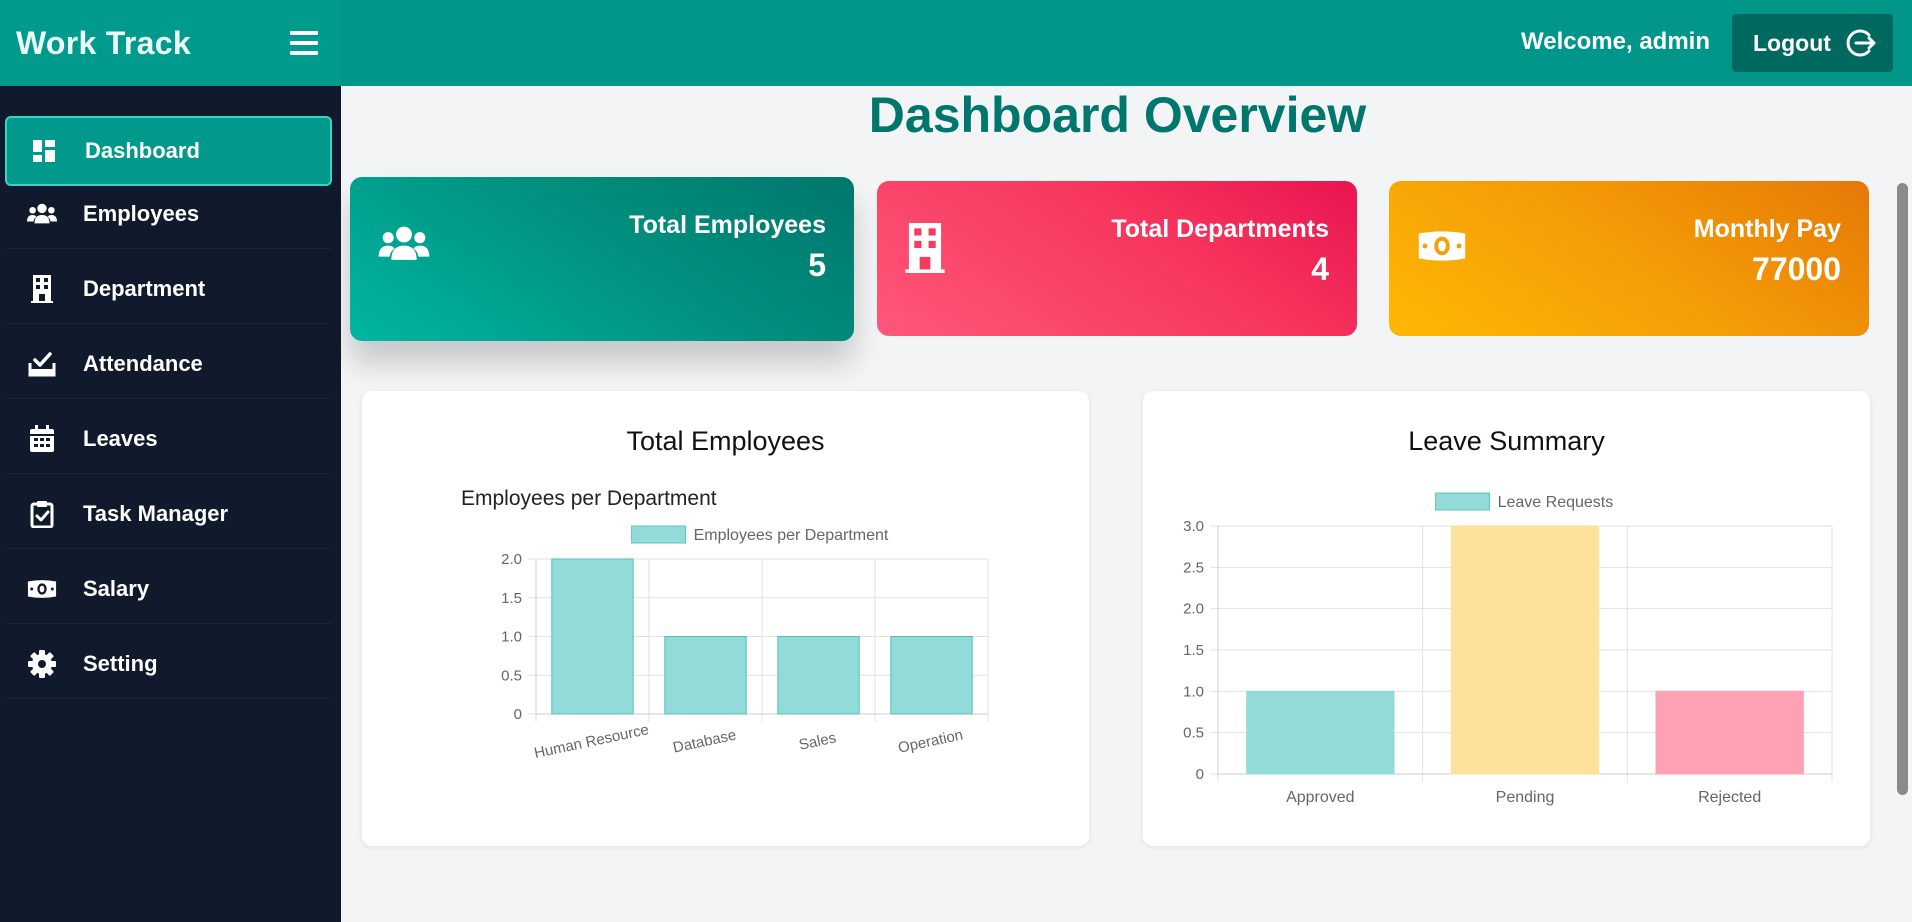 The height and width of the screenshot is (922, 1912). Describe the element at coordinates (1792, 42) in the screenshot. I see `logout-label: Logout` at that location.